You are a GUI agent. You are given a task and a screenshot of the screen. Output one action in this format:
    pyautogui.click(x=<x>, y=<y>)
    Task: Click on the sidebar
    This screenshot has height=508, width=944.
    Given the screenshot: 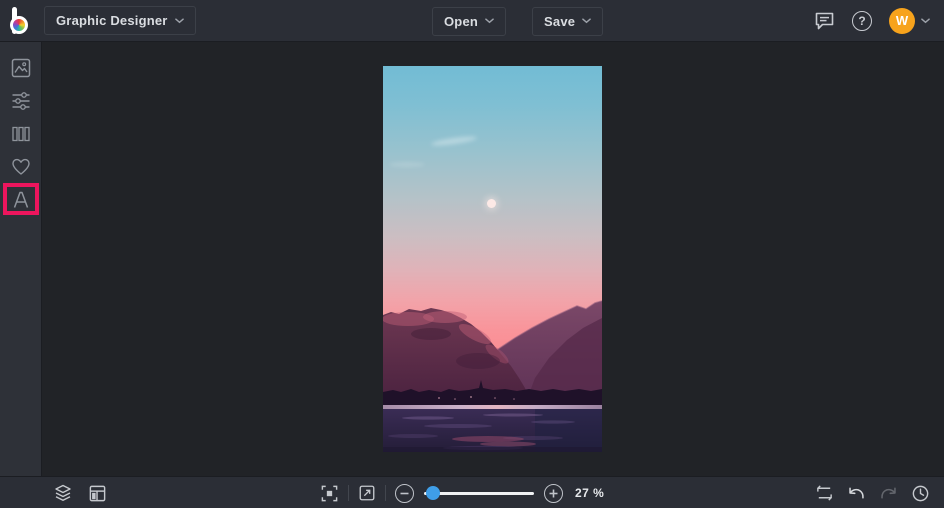 What is the action you would take?
    pyautogui.click(x=21, y=259)
    